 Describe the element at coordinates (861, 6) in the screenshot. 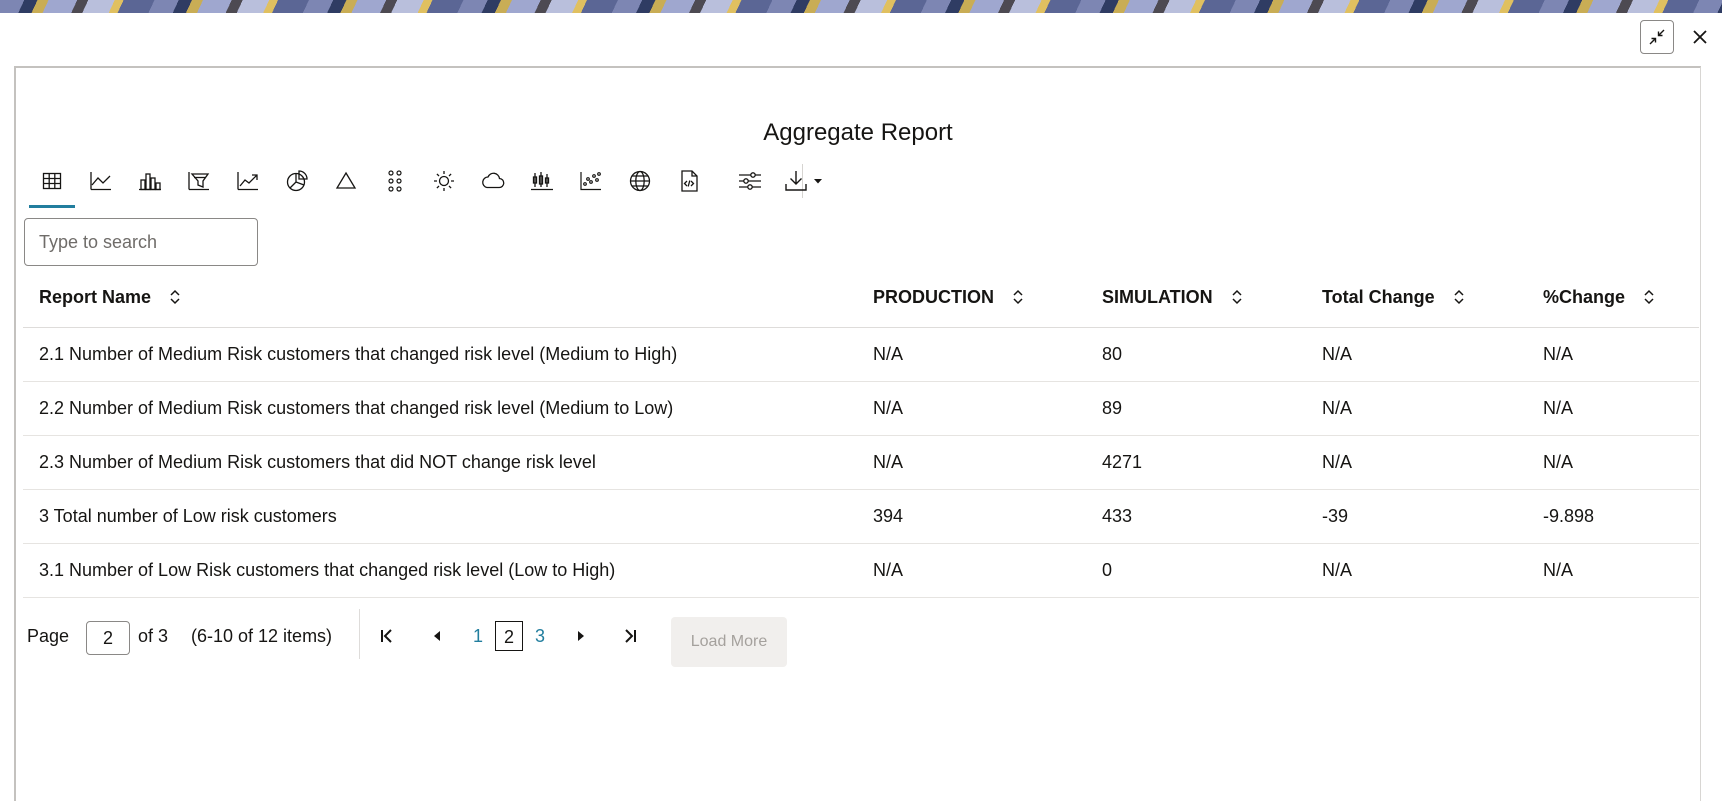

I see `decorative-banner` at that location.